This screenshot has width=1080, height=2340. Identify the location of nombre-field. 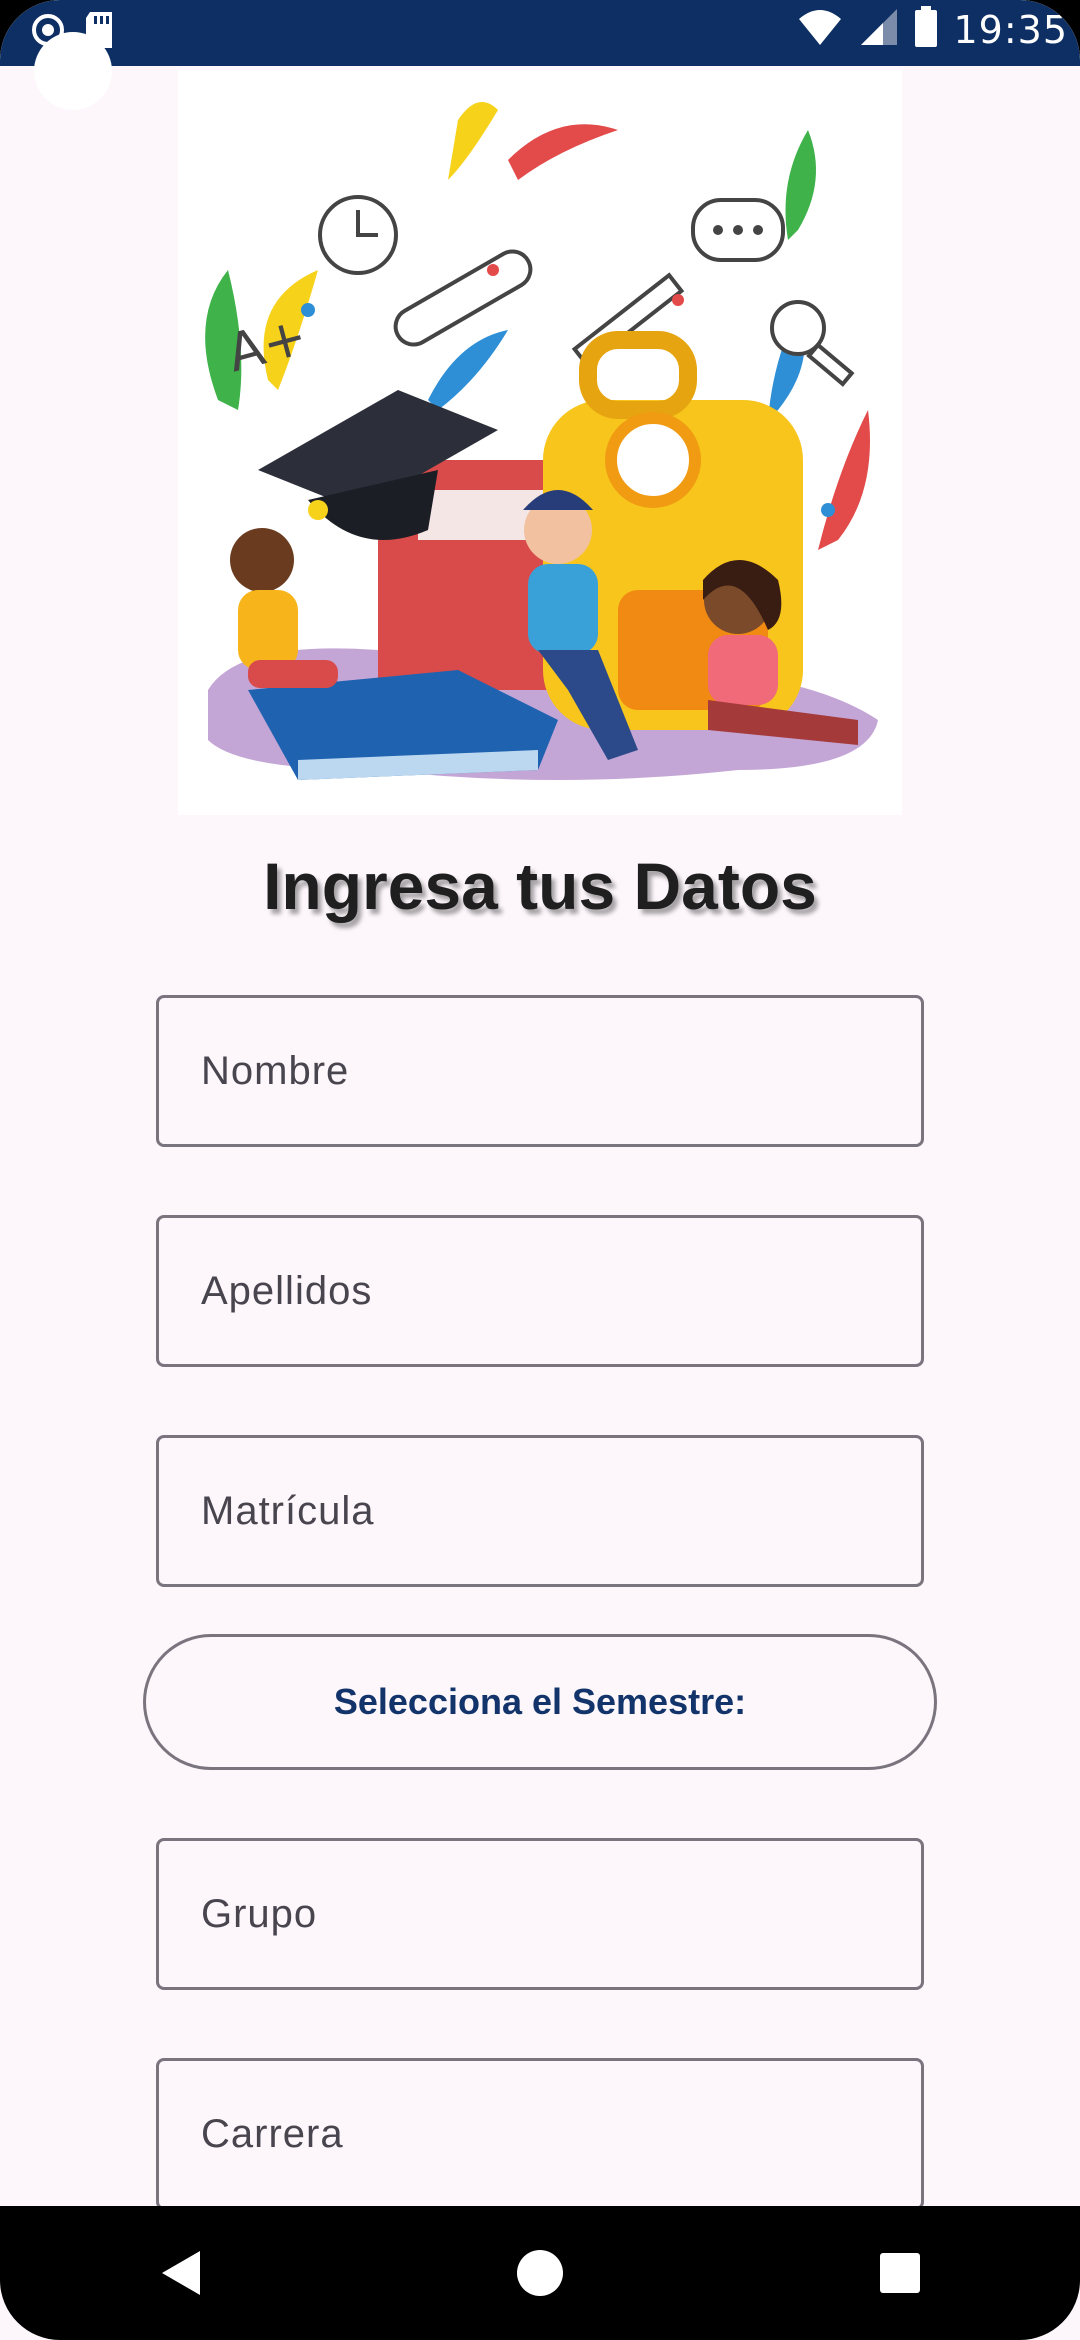
(540, 1071).